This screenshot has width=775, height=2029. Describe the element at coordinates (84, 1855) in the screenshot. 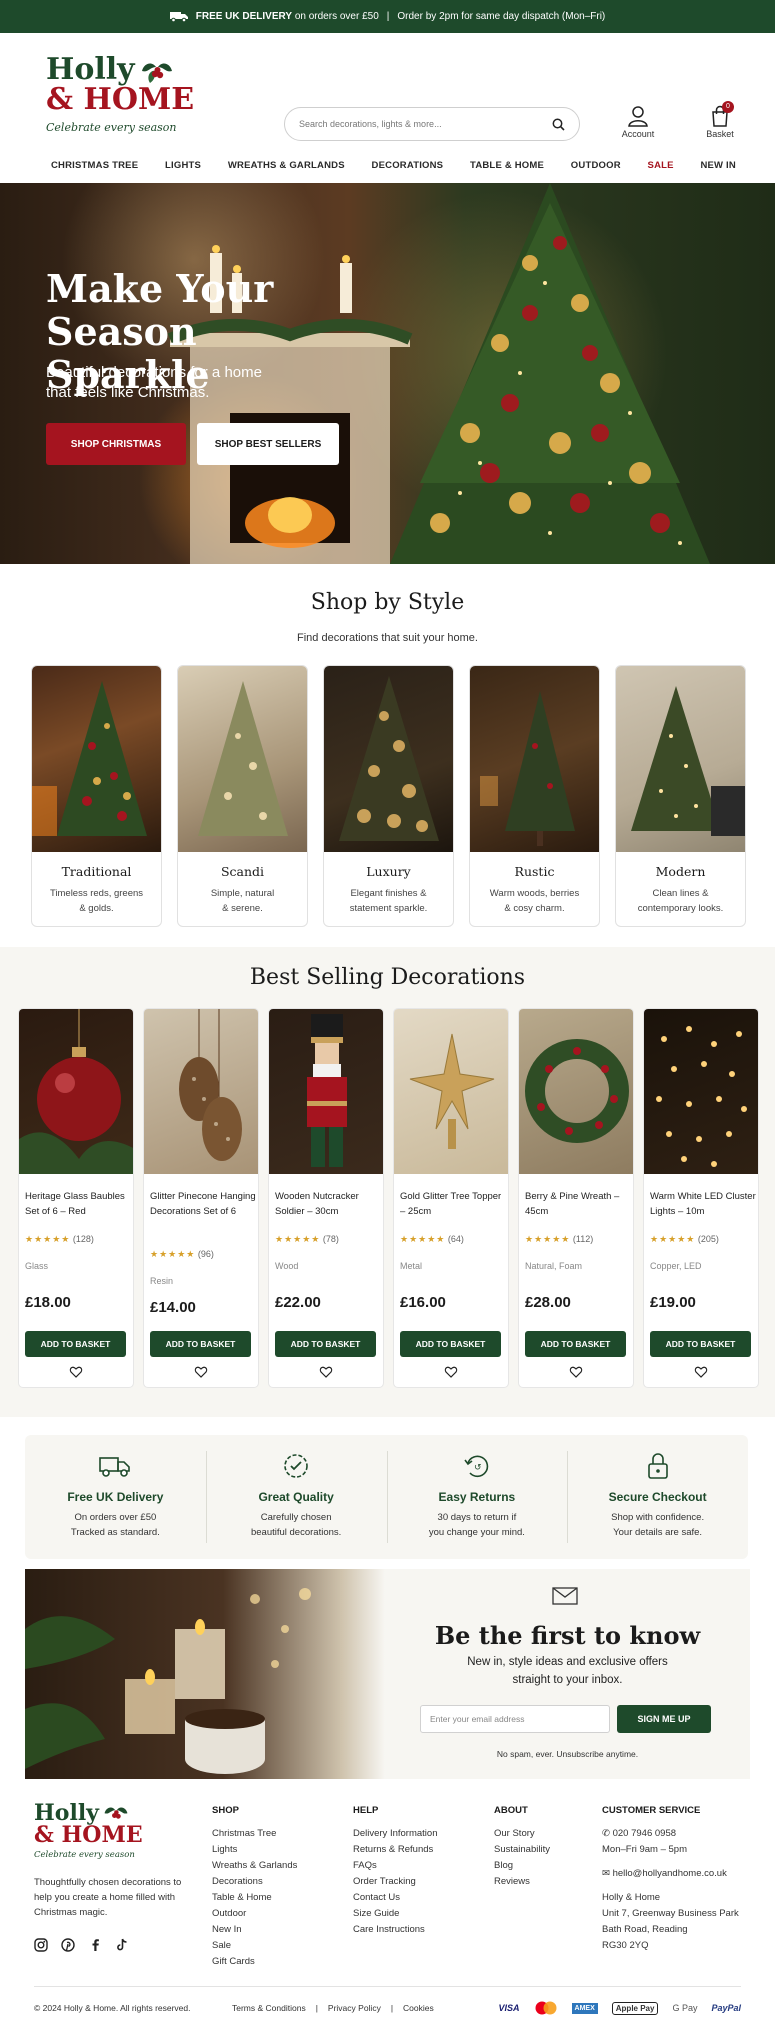

I see `footer-logo-tagline: Celebrate every season` at that location.